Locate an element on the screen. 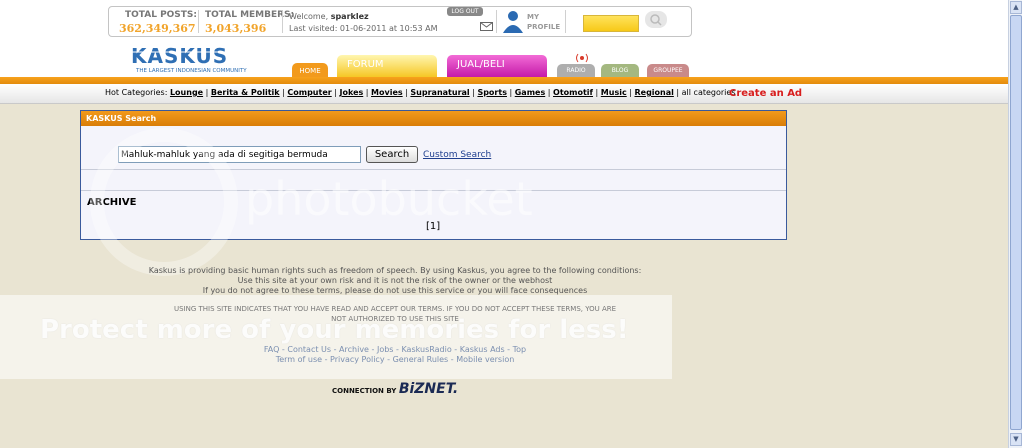 This screenshot has width=1022, height=448. category-link: Jokes is located at coordinates (351, 92).